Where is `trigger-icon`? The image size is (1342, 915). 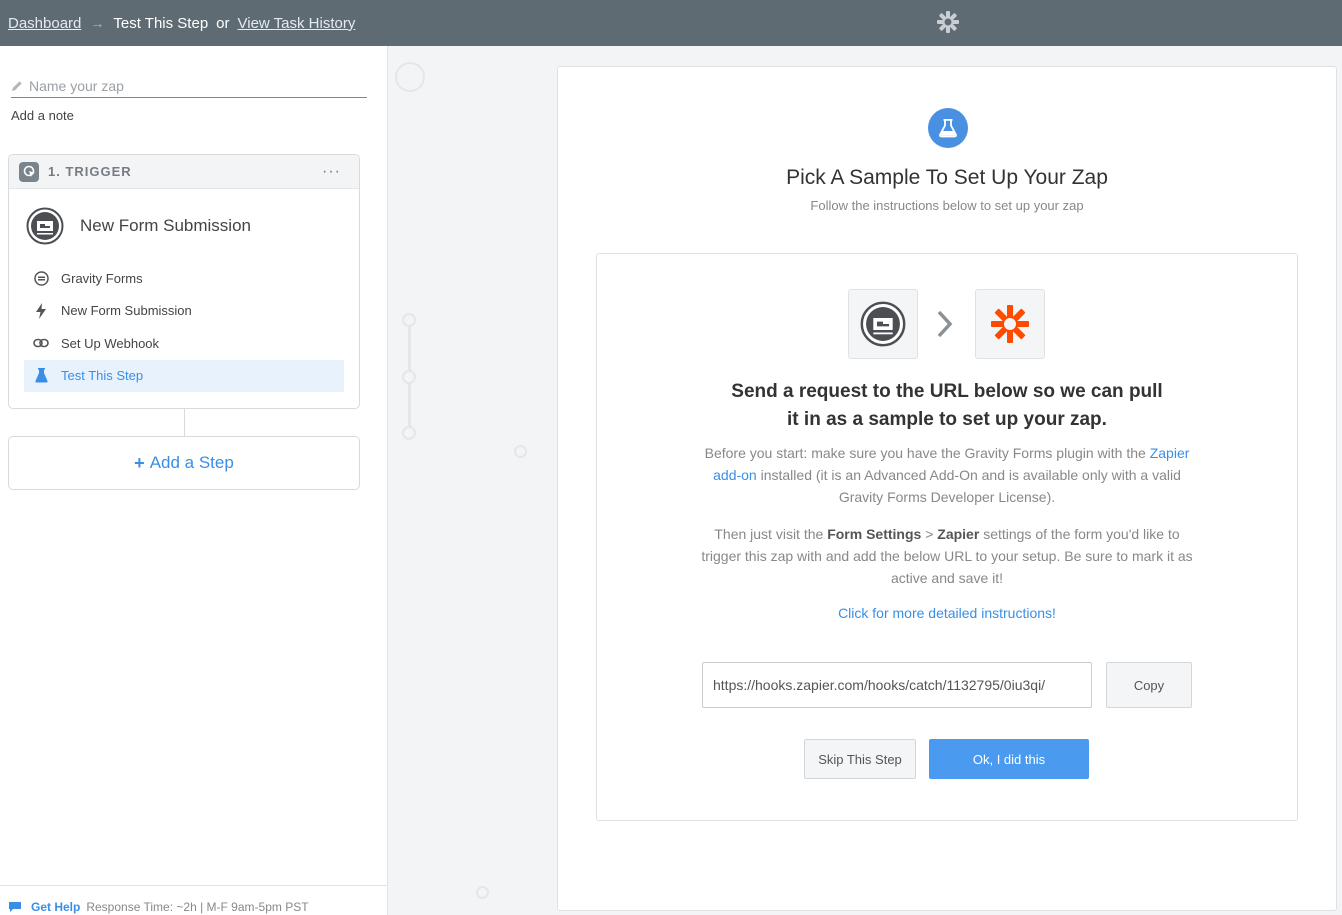
trigger-icon is located at coordinates (29, 171).